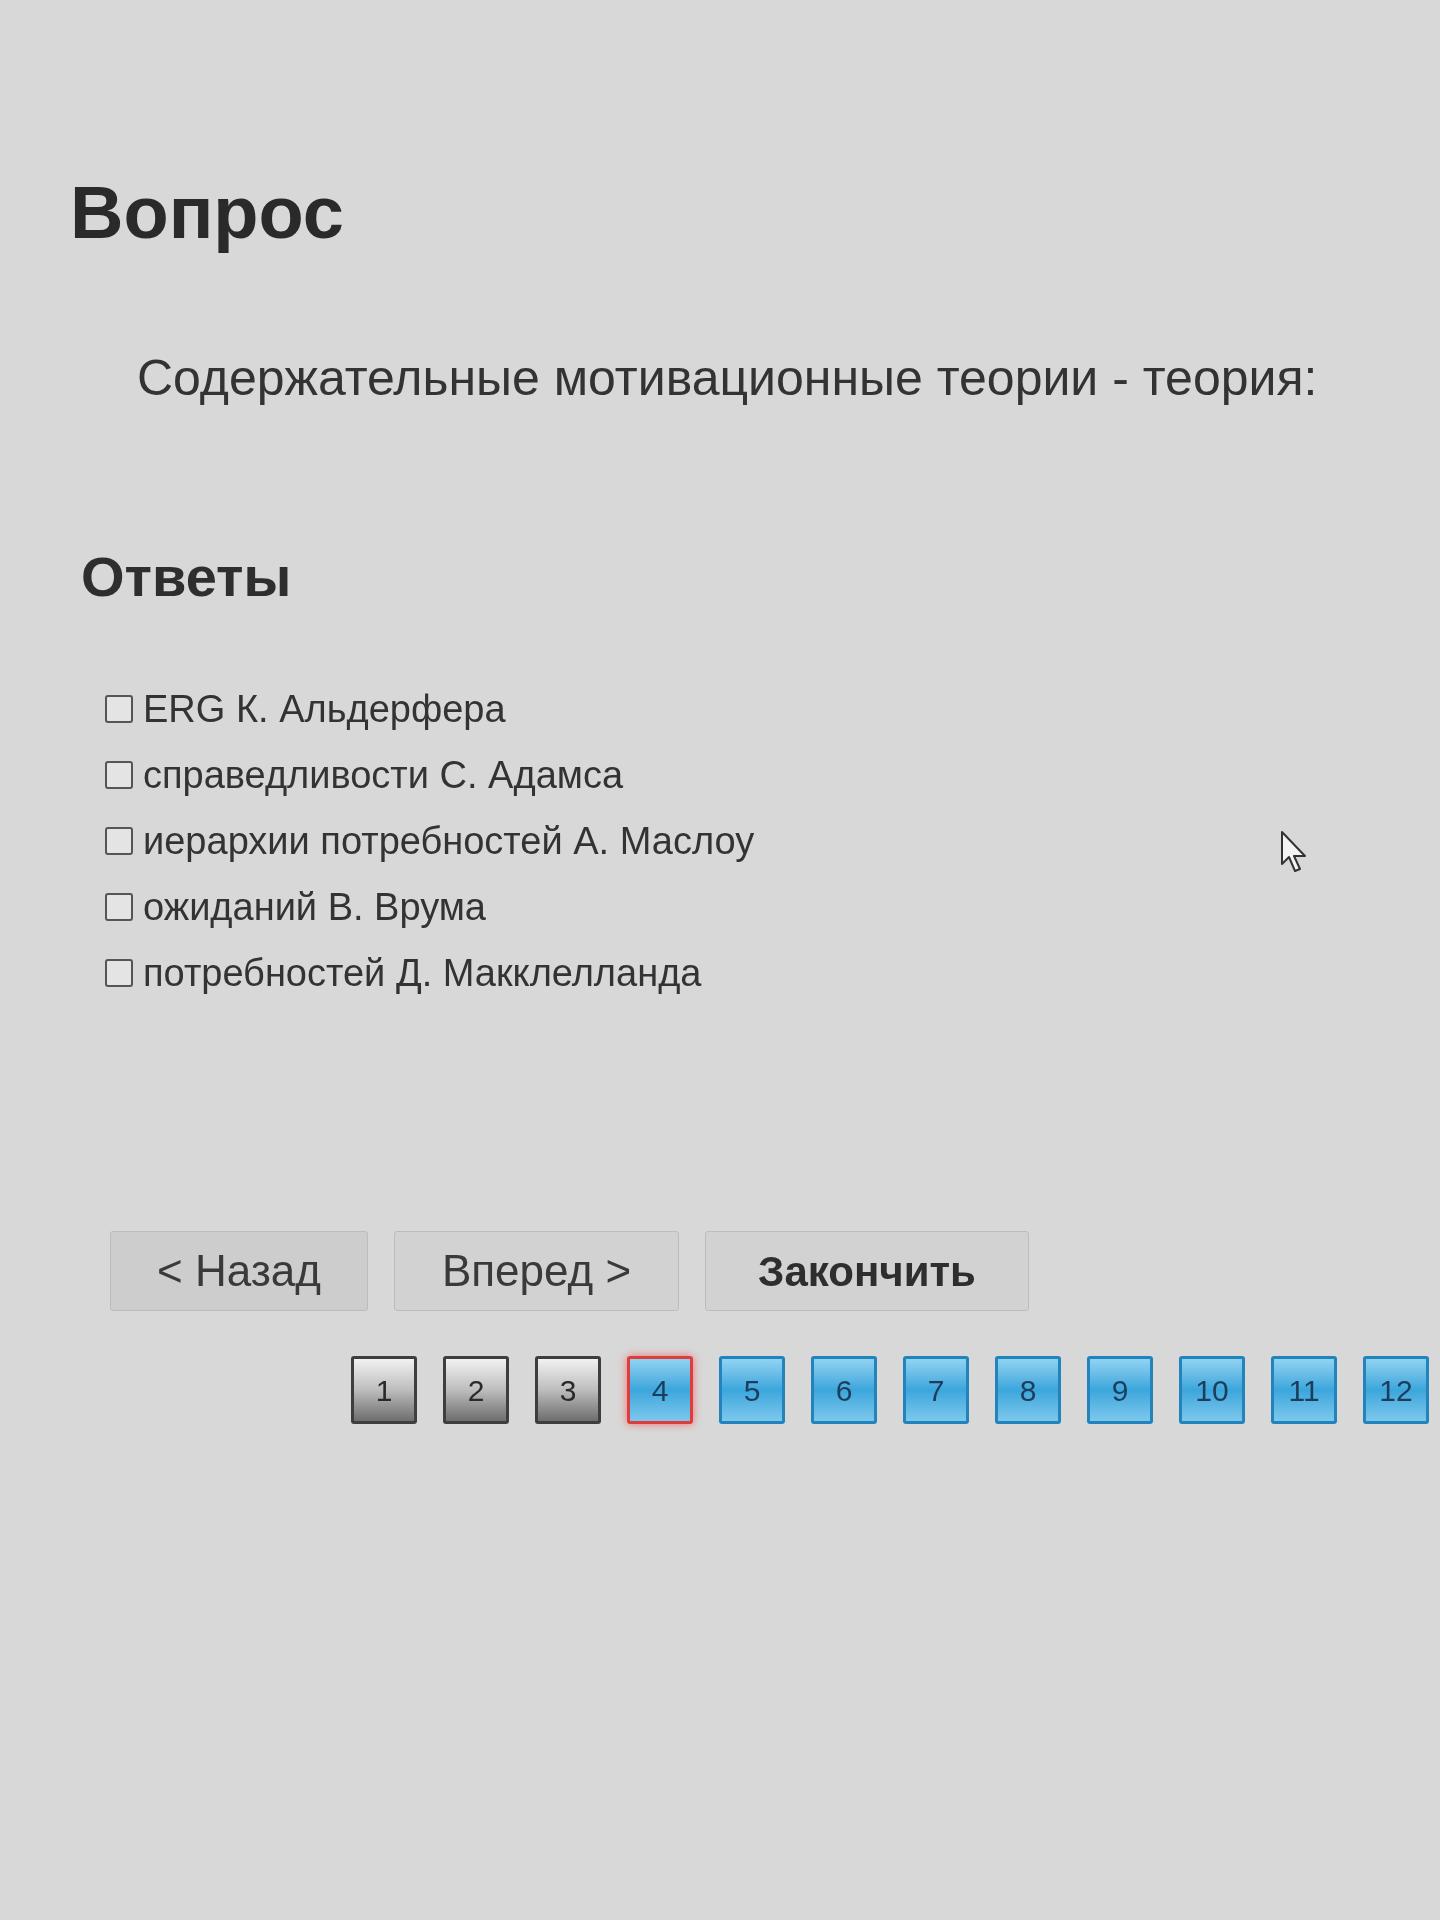 This screenshot has width=1440, height=1920. Describe the element at coordinates (186, 577) in the screenshot. I see `answers-heading: Ответы` at that location.